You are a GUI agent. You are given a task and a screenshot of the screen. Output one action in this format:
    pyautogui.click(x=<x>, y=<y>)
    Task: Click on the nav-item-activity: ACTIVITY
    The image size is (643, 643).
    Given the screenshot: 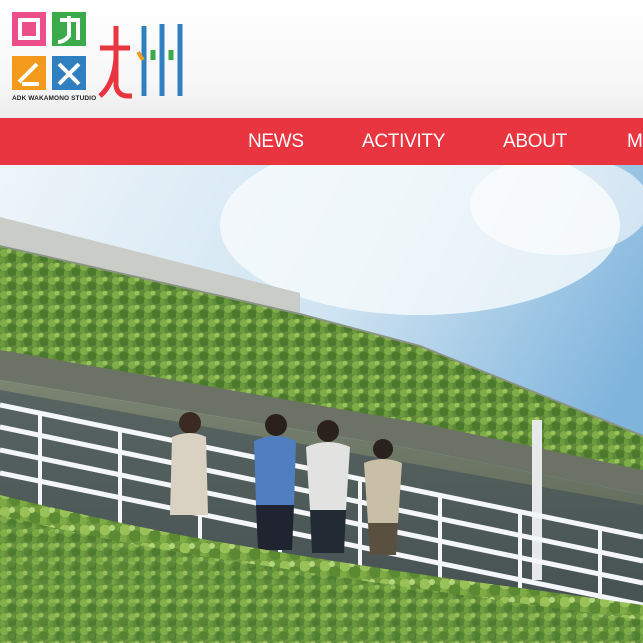 What is the action you would take?
    pyautogui.click(x=403, y=142)
    